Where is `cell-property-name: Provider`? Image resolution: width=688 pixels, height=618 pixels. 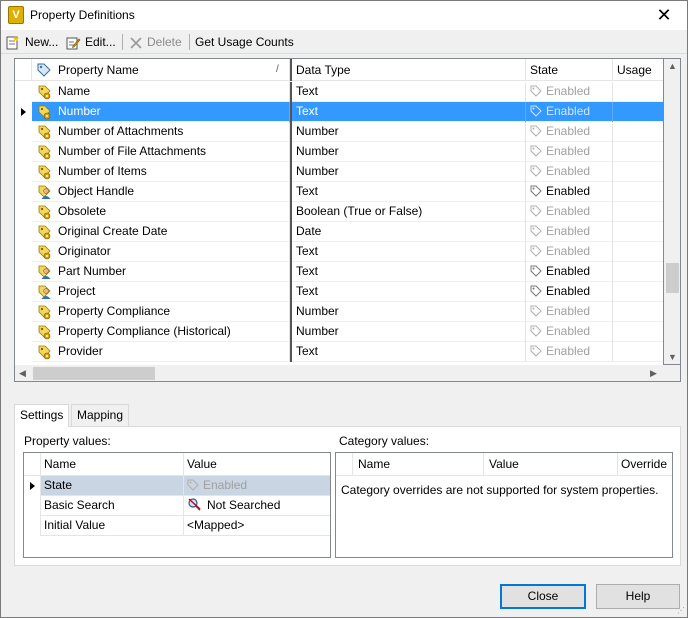 cell-property-name: Provider is located at coordinates (161, 352).